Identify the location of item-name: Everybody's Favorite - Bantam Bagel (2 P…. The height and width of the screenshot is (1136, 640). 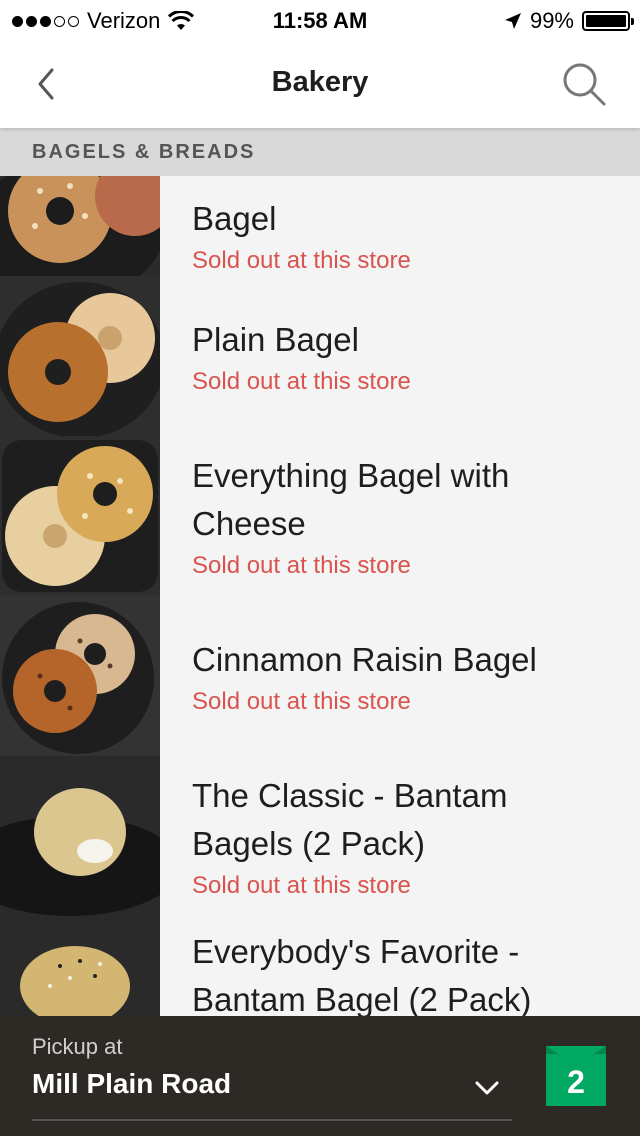
(362, 974).